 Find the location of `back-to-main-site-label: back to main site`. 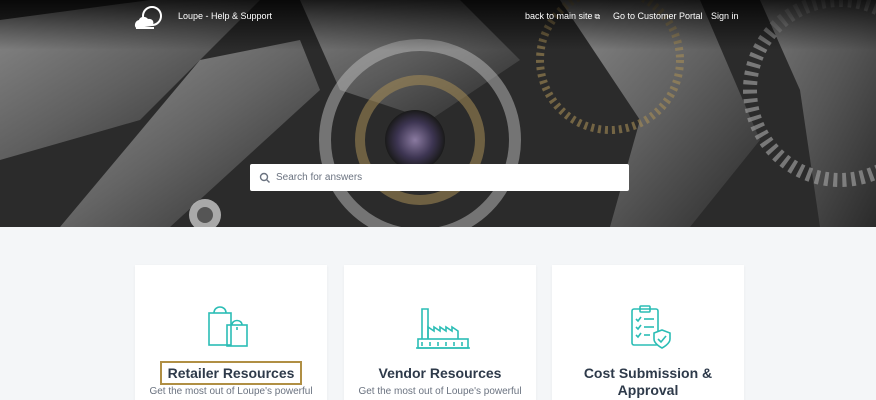

back-to-main-site-label: back to main site is located at coordinates (559, 16).